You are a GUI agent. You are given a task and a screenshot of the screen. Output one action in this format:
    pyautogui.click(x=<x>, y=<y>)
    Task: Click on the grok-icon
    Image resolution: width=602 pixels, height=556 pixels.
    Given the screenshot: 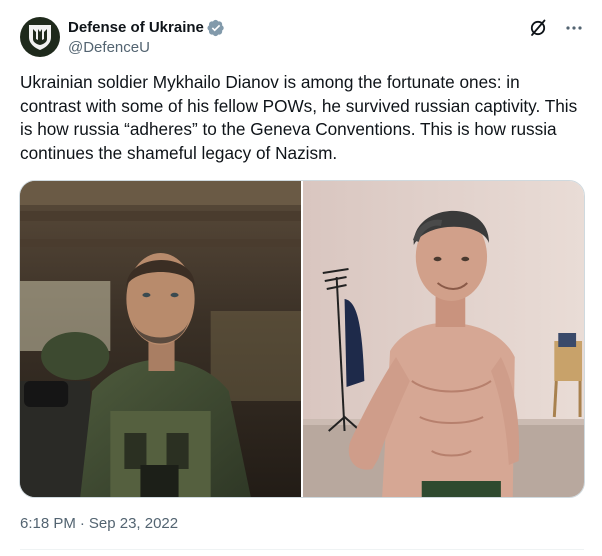 What is the action you would take?
    pyautogui.click(x=538, y=28)
    